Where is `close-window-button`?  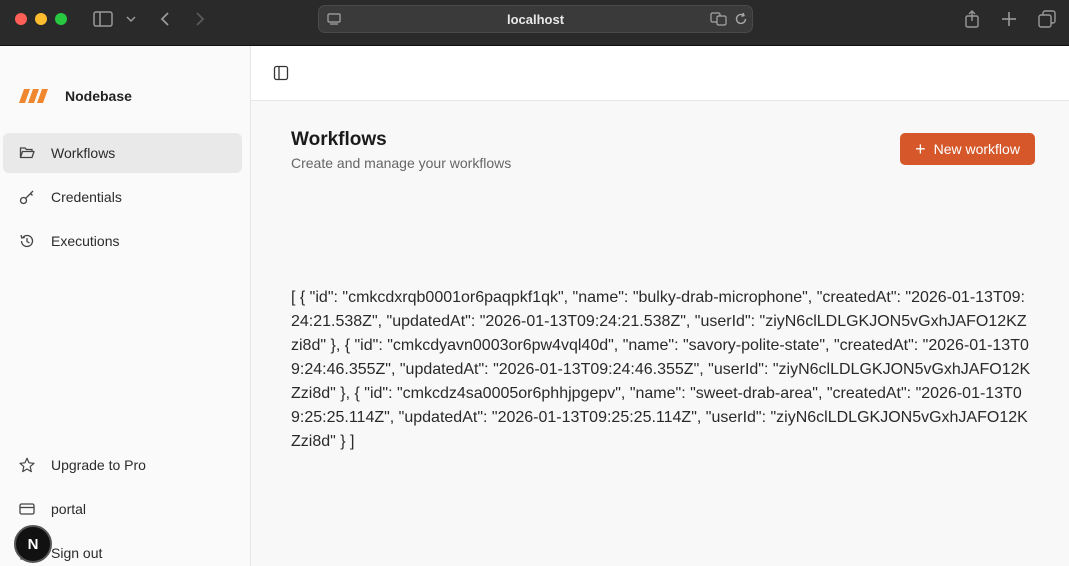 close-window-button is located at coordinates (21, 19).